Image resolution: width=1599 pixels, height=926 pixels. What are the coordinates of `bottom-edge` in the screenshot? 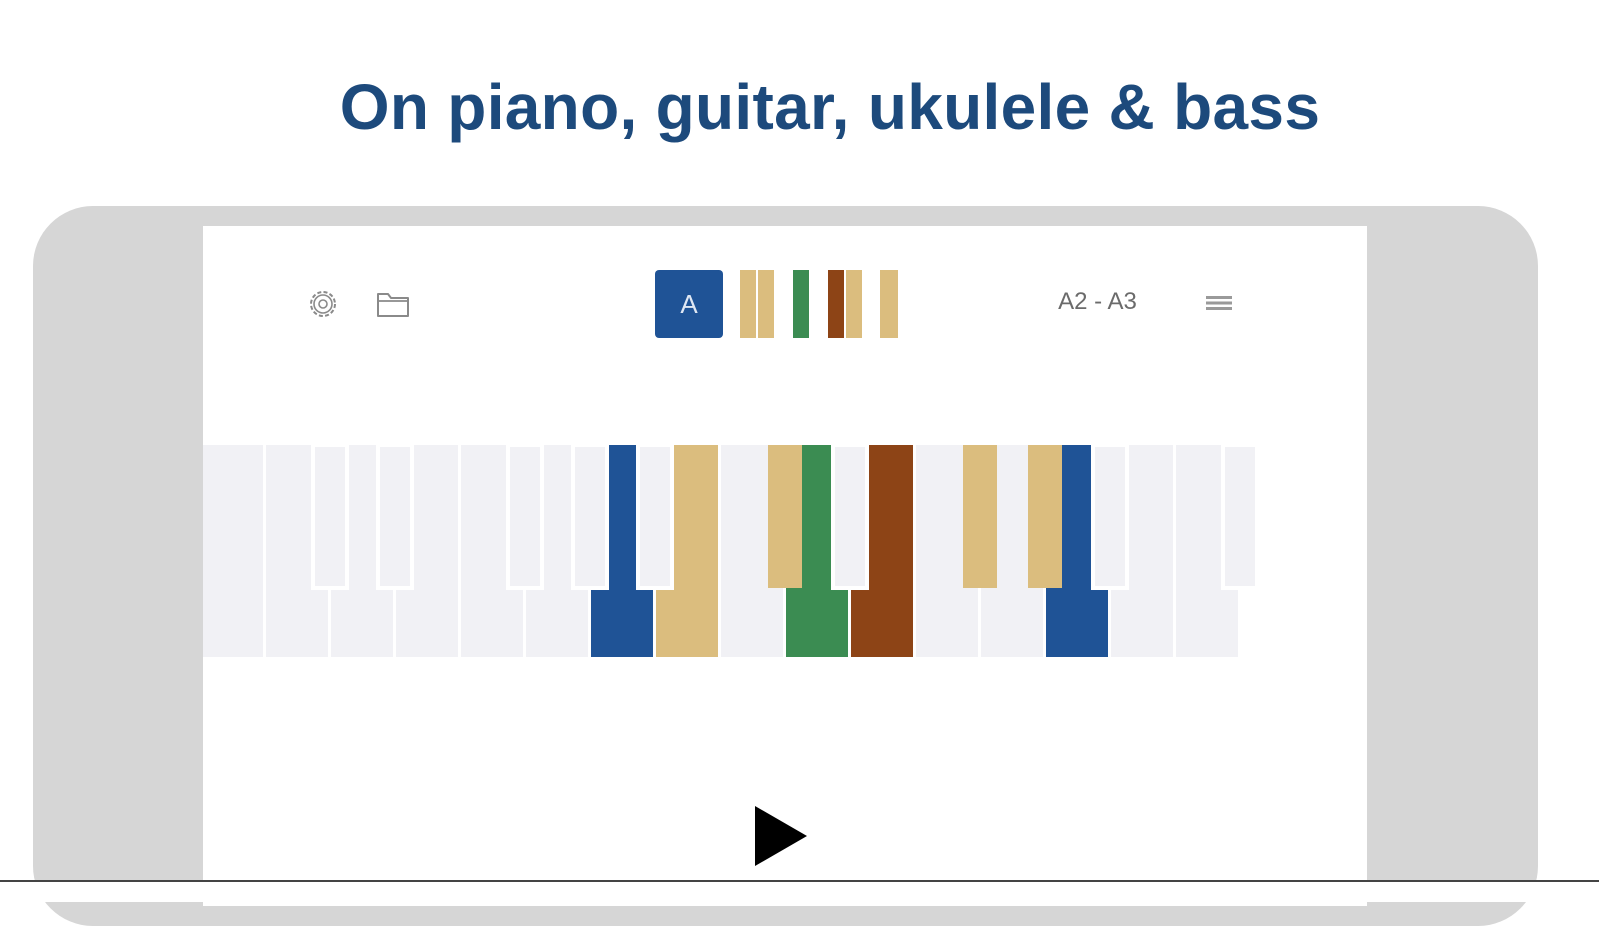 It's located at (799, 891).